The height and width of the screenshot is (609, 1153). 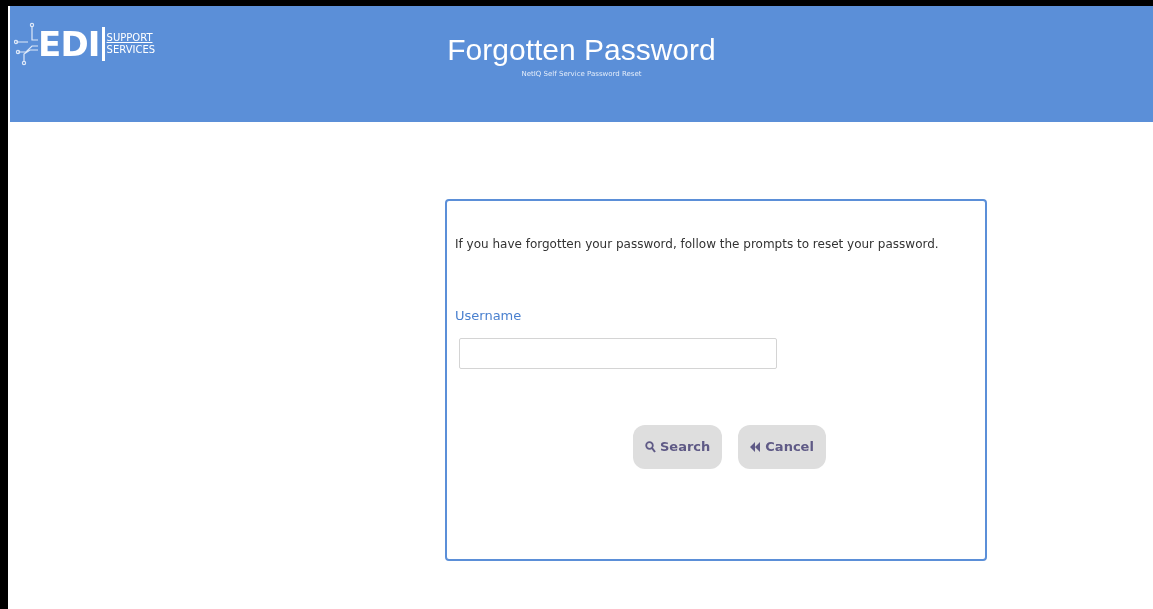 I want to click on page-title: Forgotten Password, so click(x=581, y=50).